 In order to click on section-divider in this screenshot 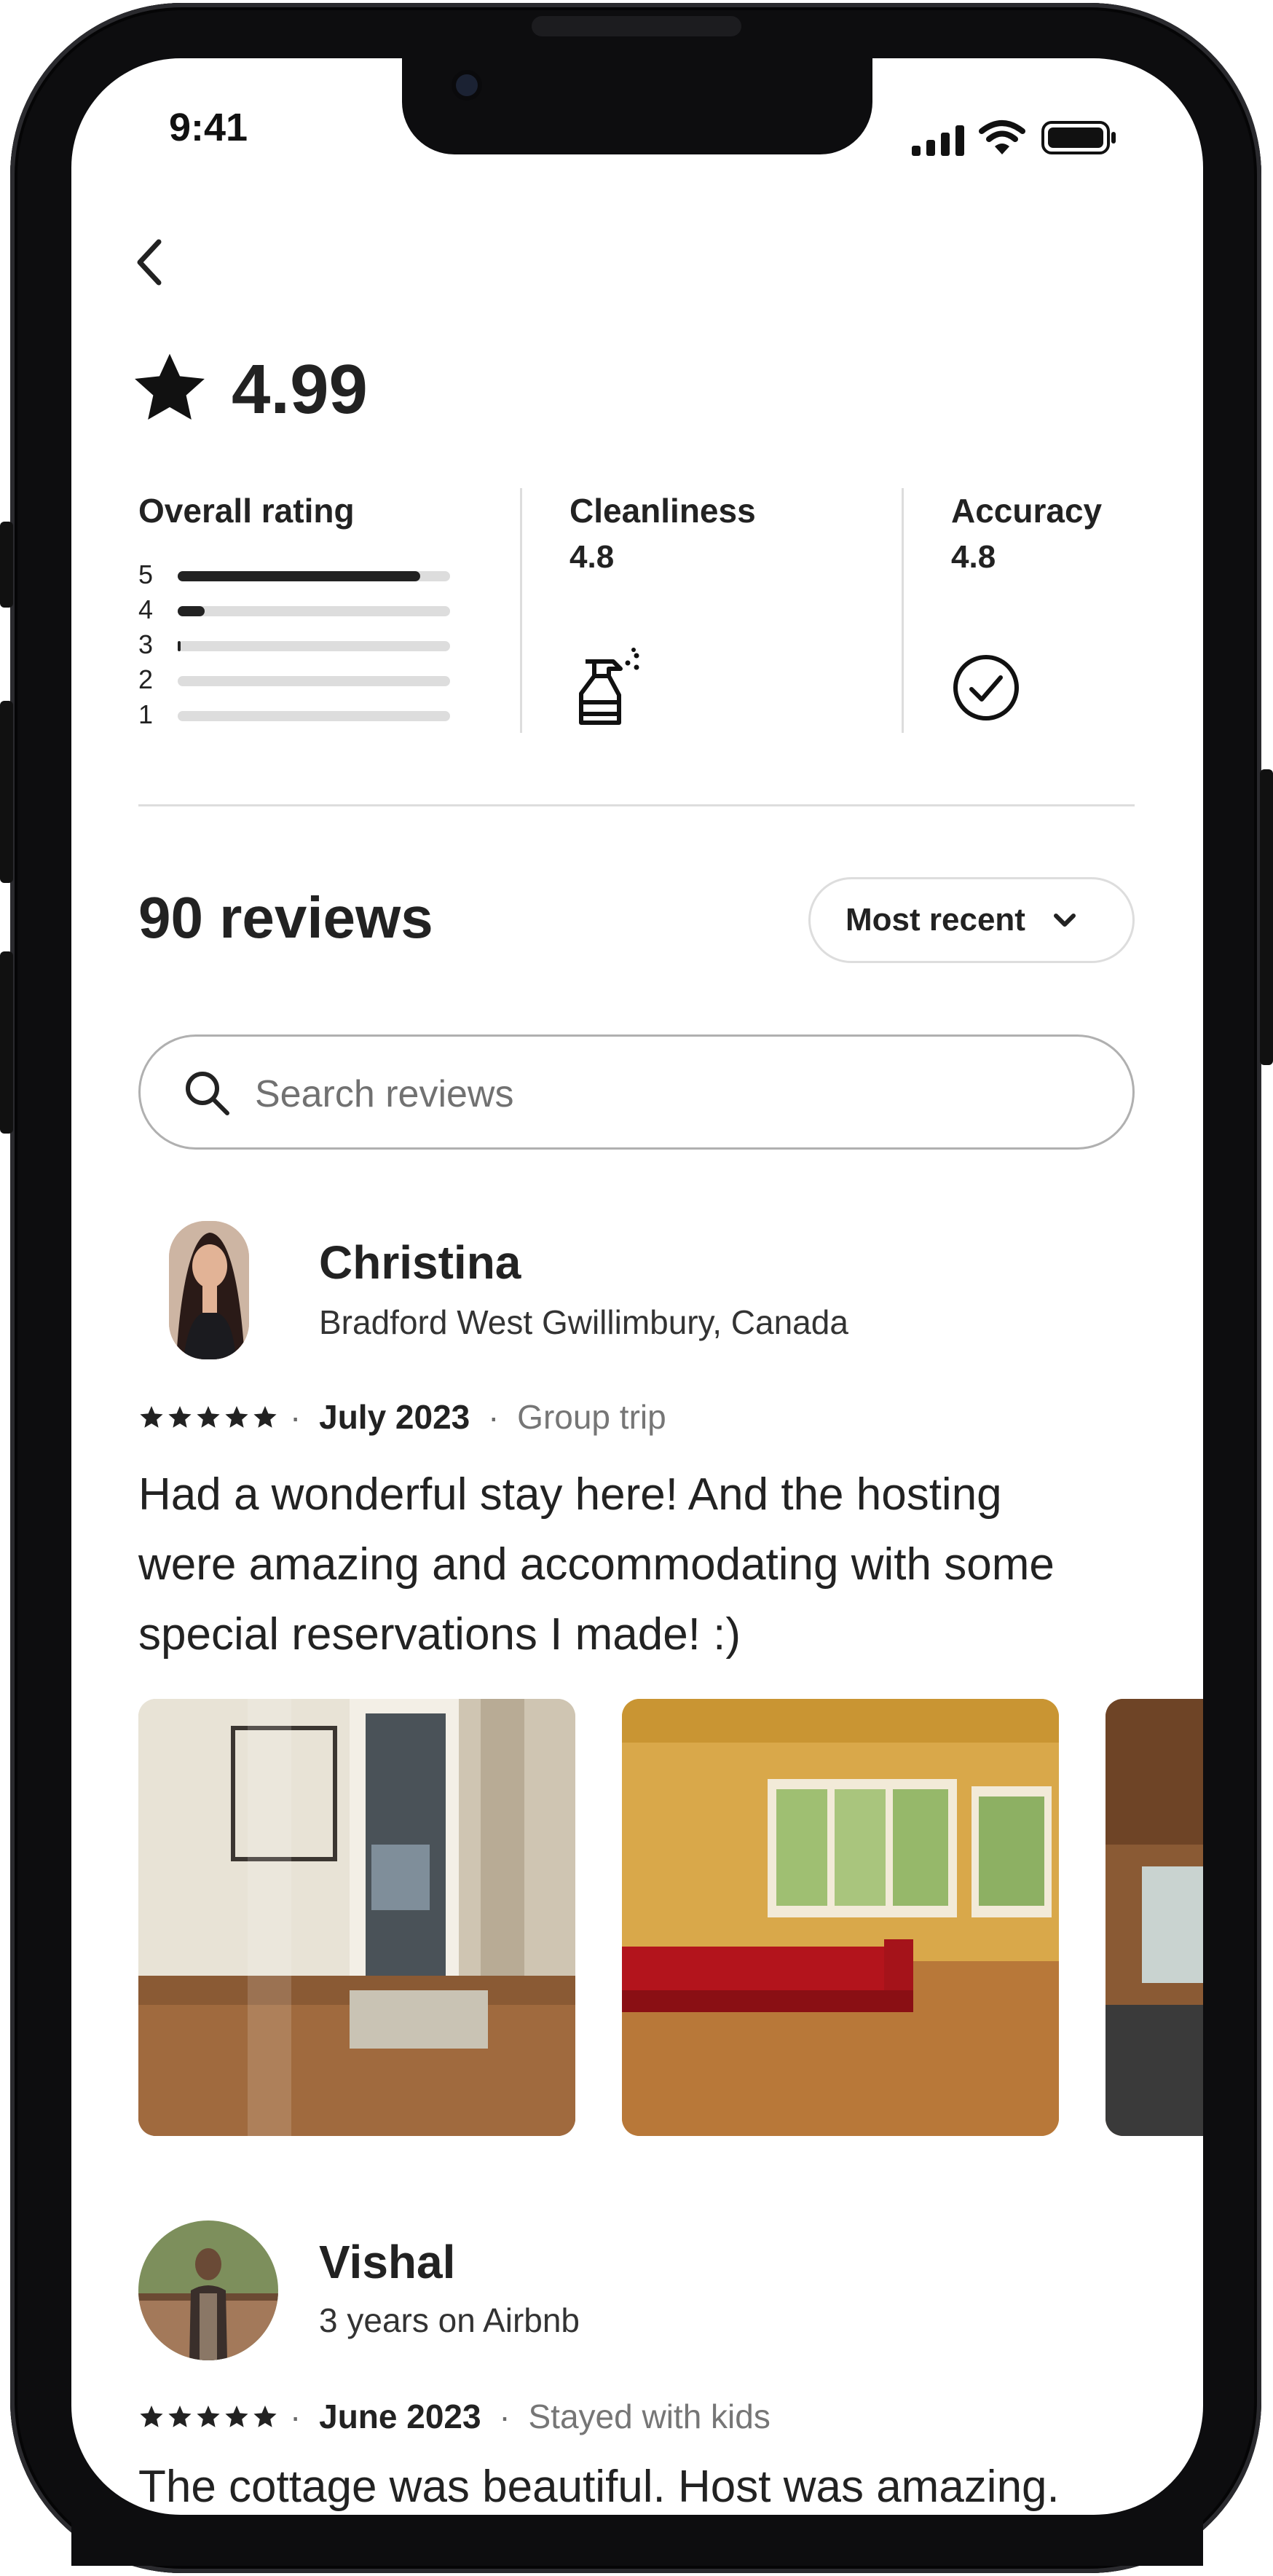, I will do `click(636, 805)`.